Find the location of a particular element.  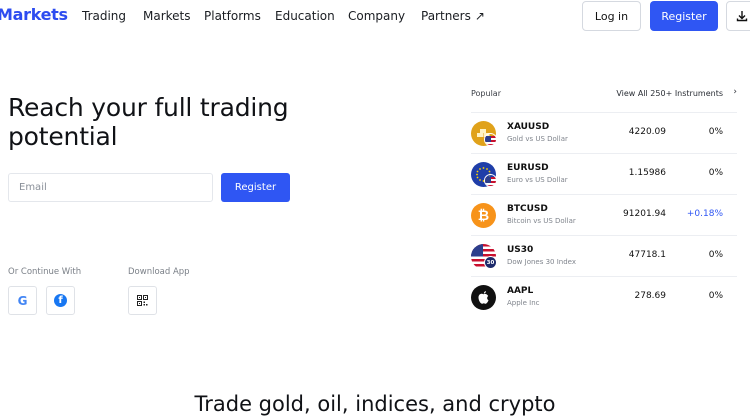

external-arrow-icon: ↗ is located at coordinates (479, 16).